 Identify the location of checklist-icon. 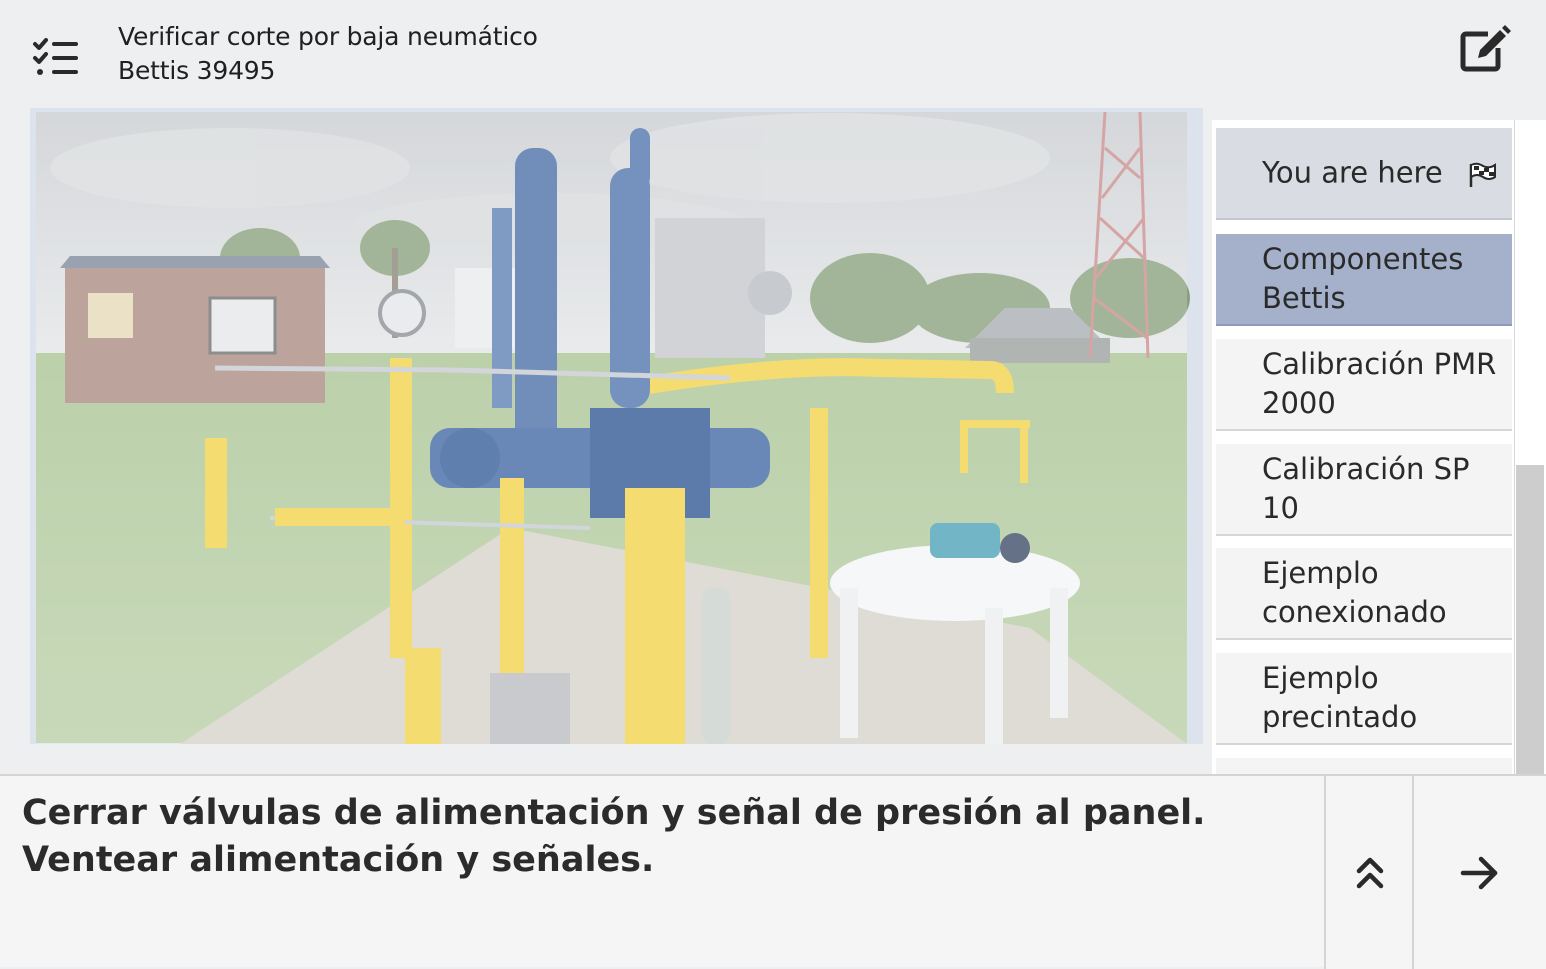
(56, 58).